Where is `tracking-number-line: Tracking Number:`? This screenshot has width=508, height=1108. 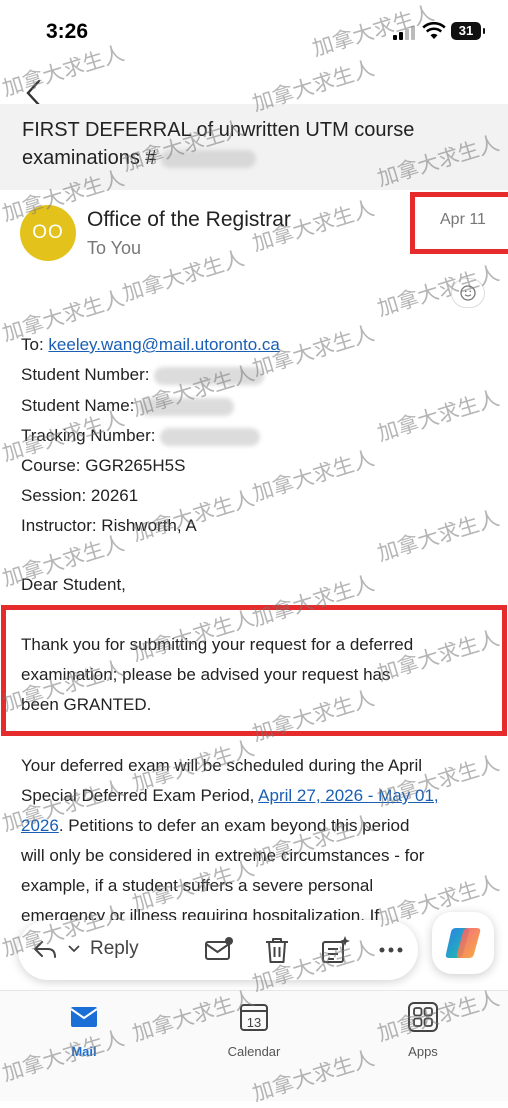
tracking-number-line: Tracking Number: is located at coordinates (141, 436).